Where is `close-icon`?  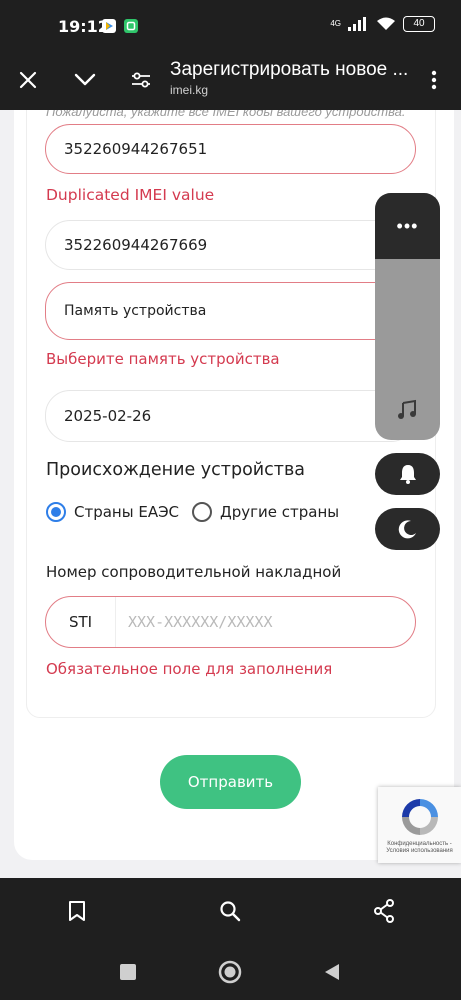 close-icon is located at coordinates (28, 80).